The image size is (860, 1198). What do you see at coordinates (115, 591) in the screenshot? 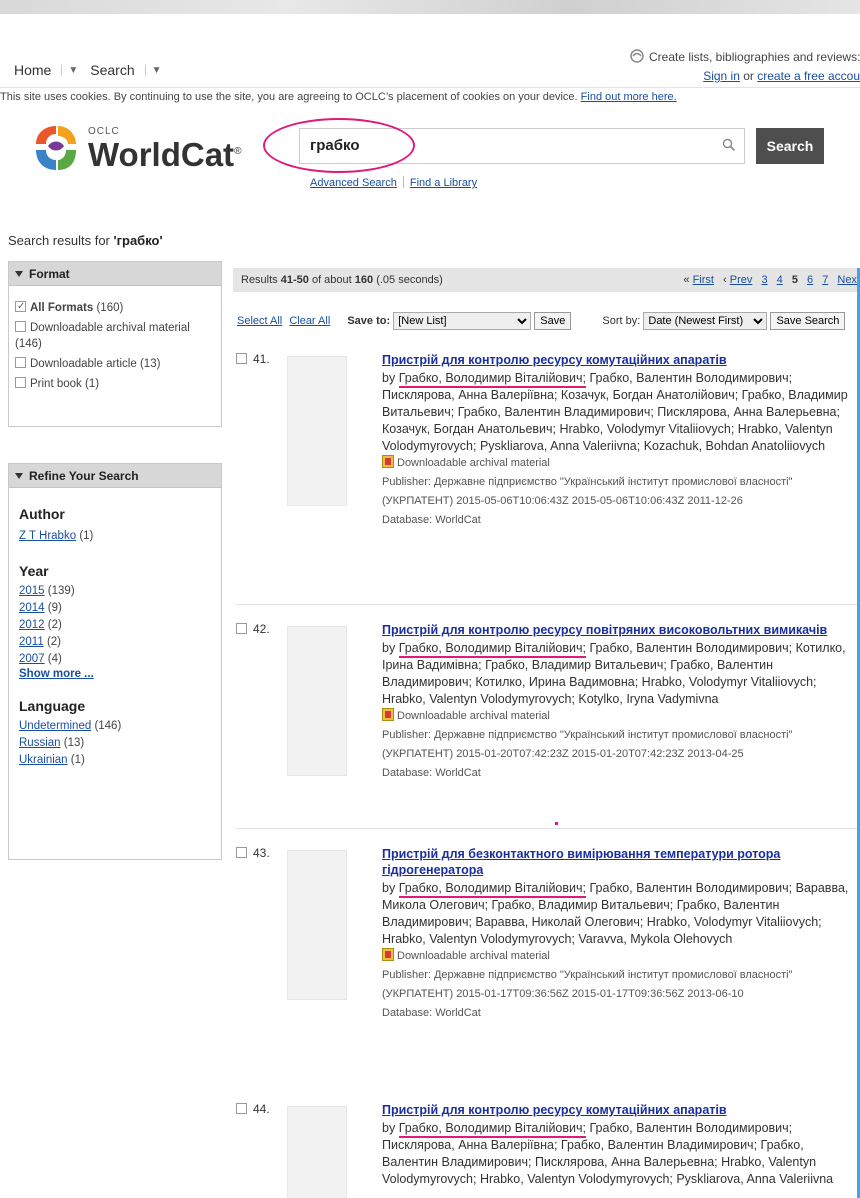
I see `year-facet-item: 2015 (139)` at bounding box center [115, 591].